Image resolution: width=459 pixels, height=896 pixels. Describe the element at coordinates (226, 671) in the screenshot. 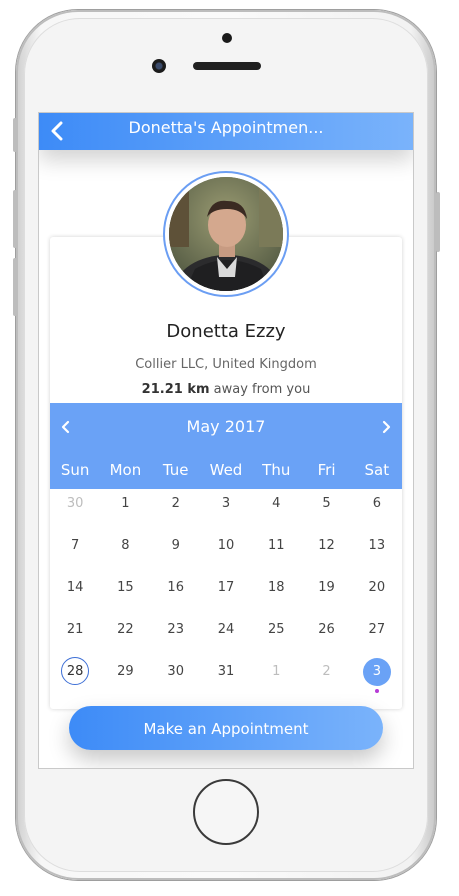

I see `day-number: 31` at that location.